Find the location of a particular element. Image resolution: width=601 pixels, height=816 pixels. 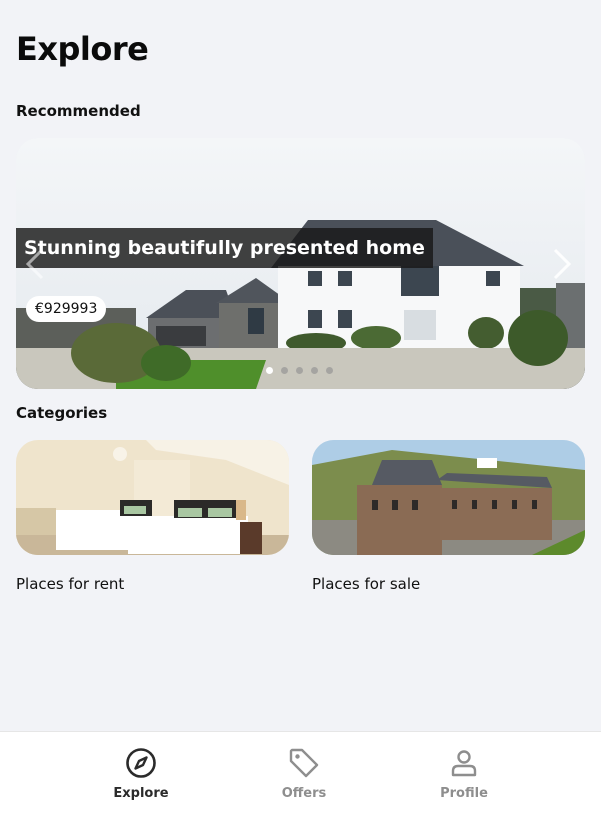

nav-label-explore: Explore is located at coordinates (141, 793).